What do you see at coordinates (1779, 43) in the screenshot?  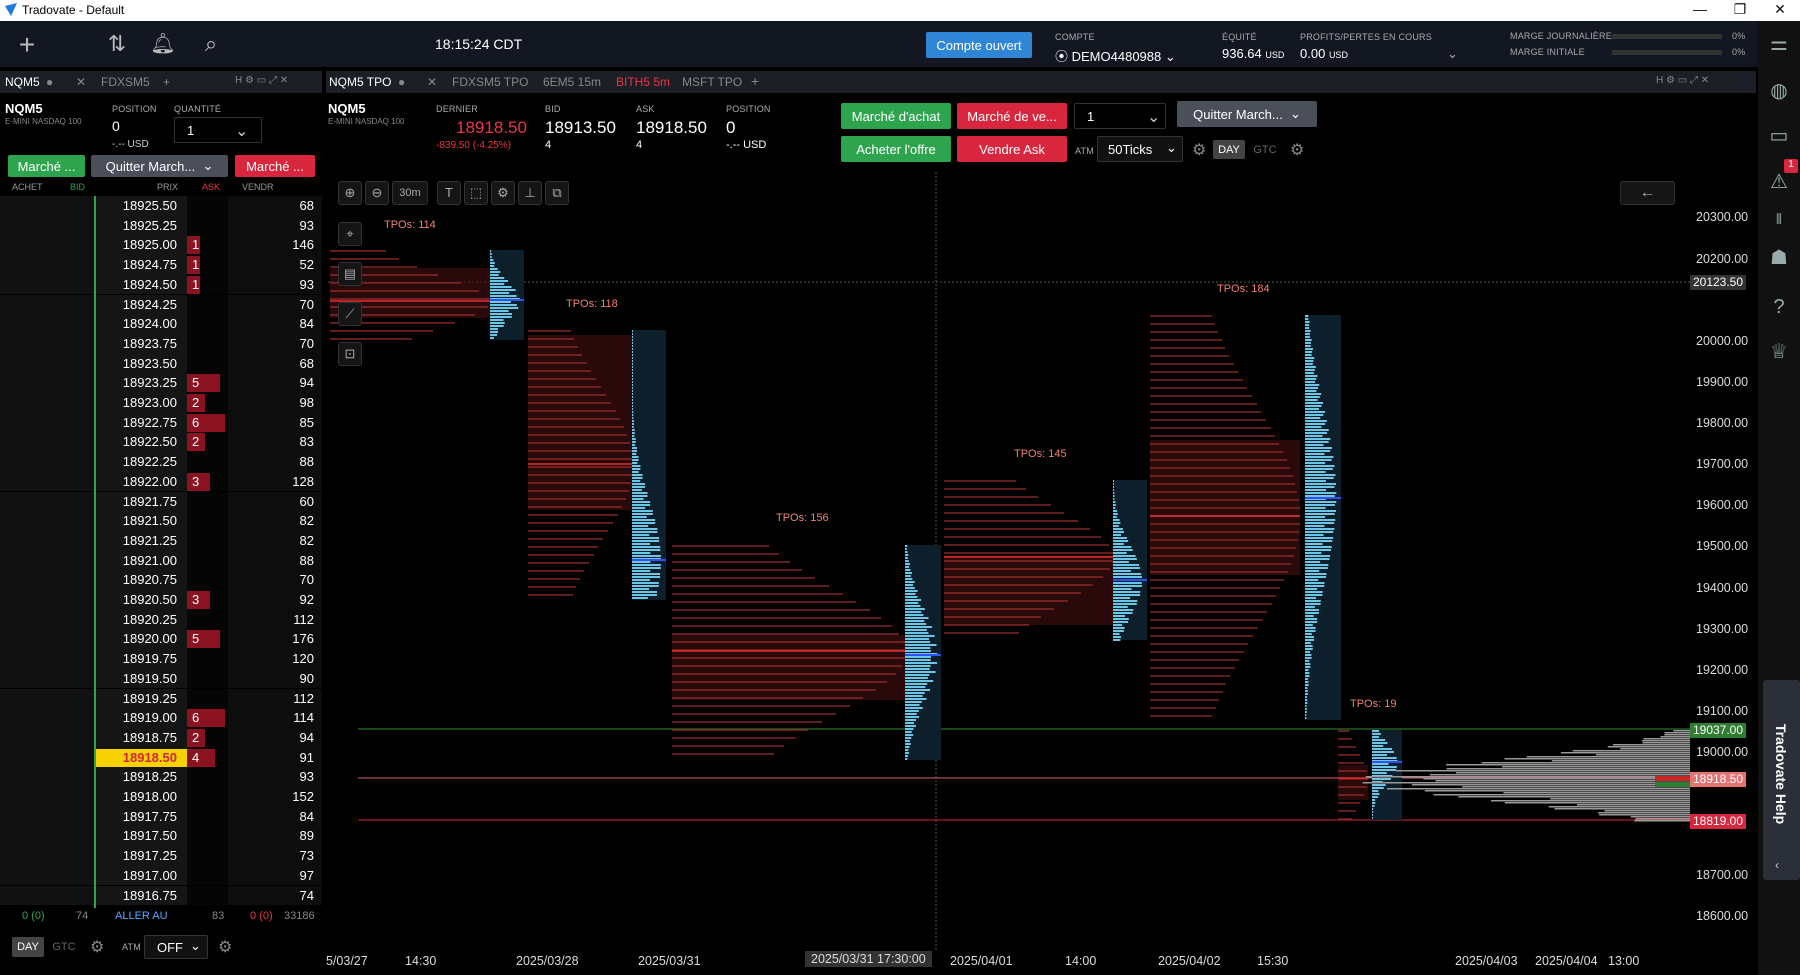 I see `sliders-icon: ⚌` at bounding box center [1779, 43].